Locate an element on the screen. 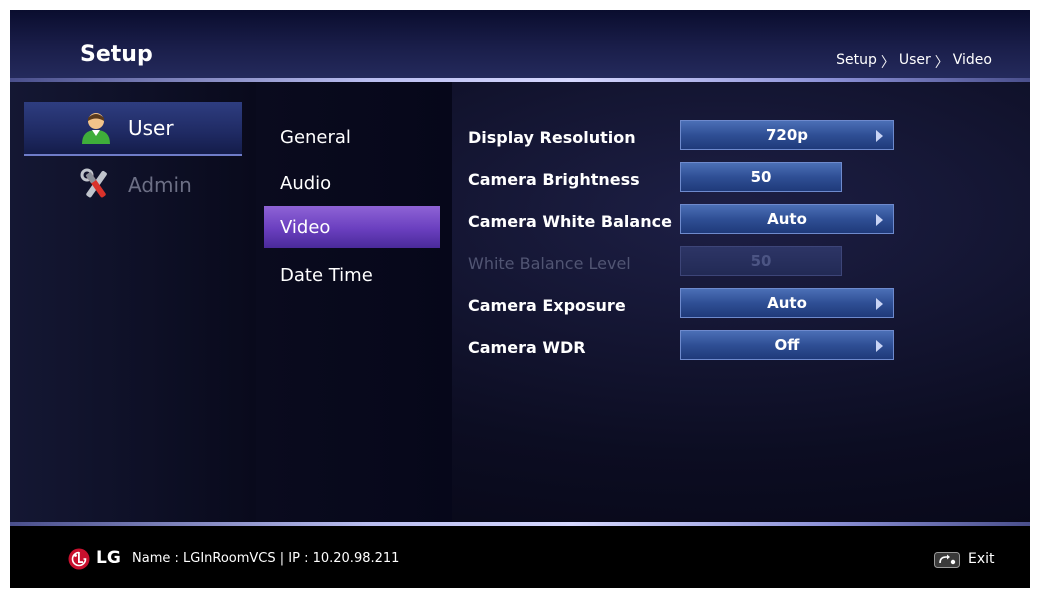 This screenshot has width=1038, height=589. camera-white-balance-value: Auto is located at coordinates (787, 219).